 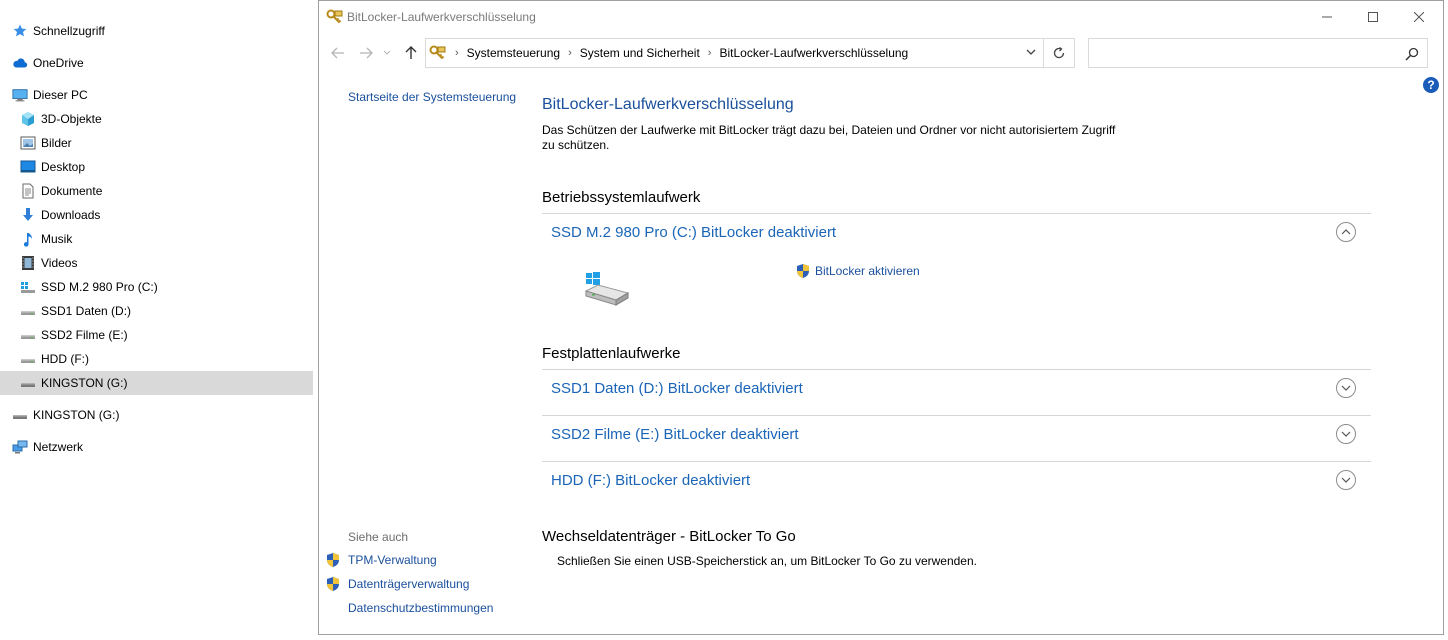 I want to click on breadcrumb-control-panel: Systemsteuerung, so click(x=513, y=53).